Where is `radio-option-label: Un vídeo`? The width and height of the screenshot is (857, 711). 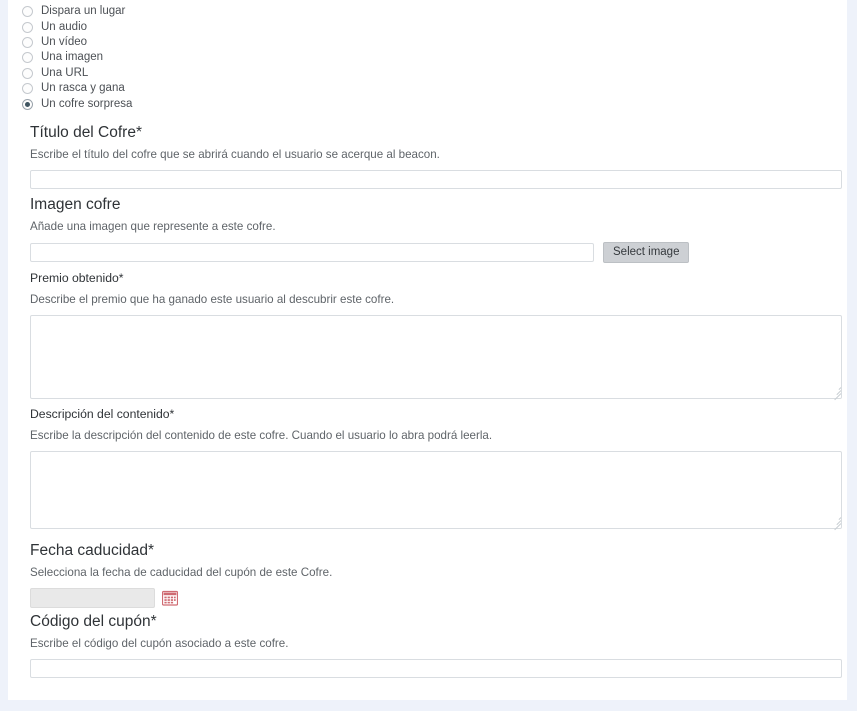
radio-option-label: Un vídeo is located at coordinates (64, 41).